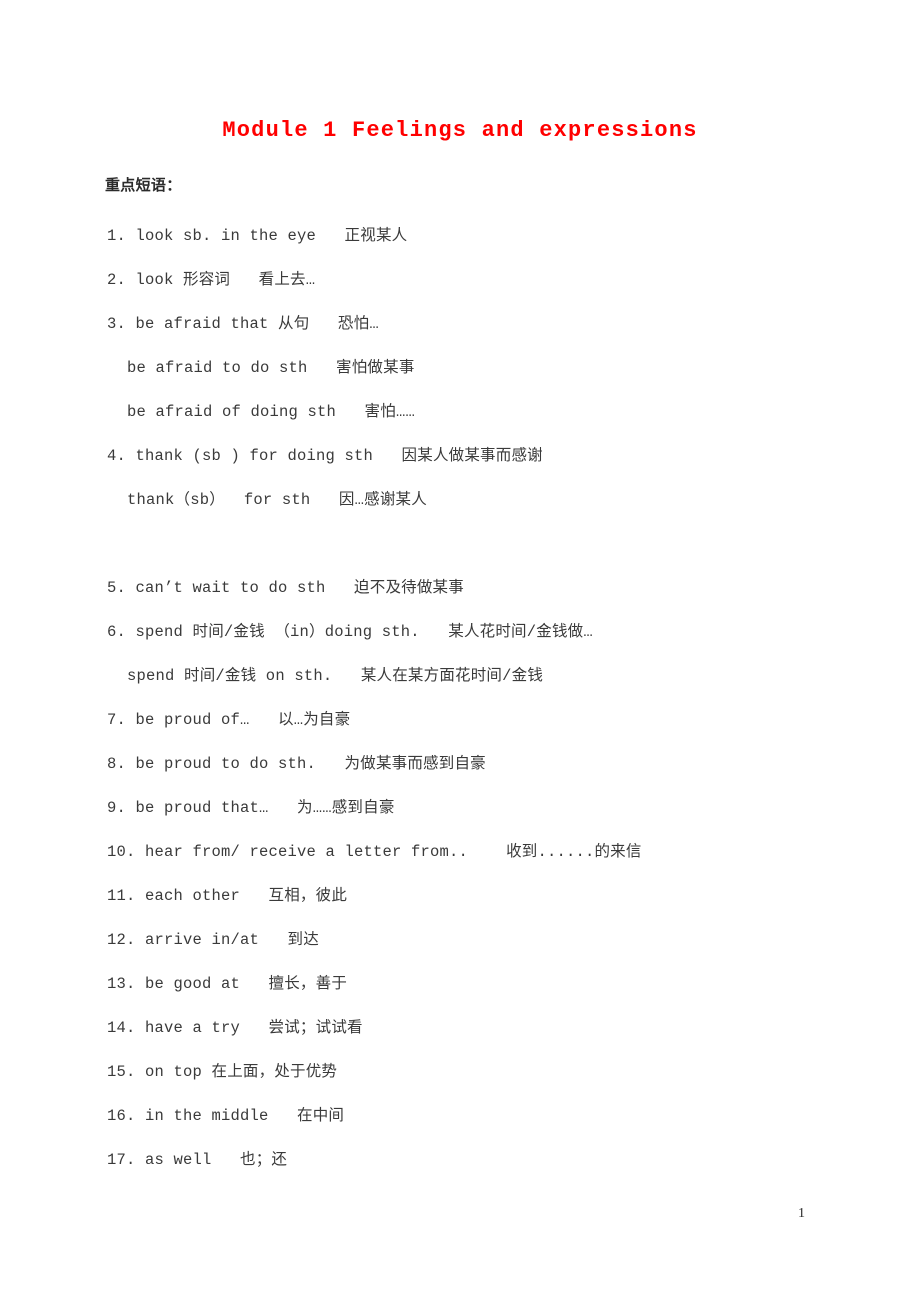  Describe the element at coordinates (227, 984) in the screenshot. I see `phrase-item: 13. be good at 擅长，善于` at that location.